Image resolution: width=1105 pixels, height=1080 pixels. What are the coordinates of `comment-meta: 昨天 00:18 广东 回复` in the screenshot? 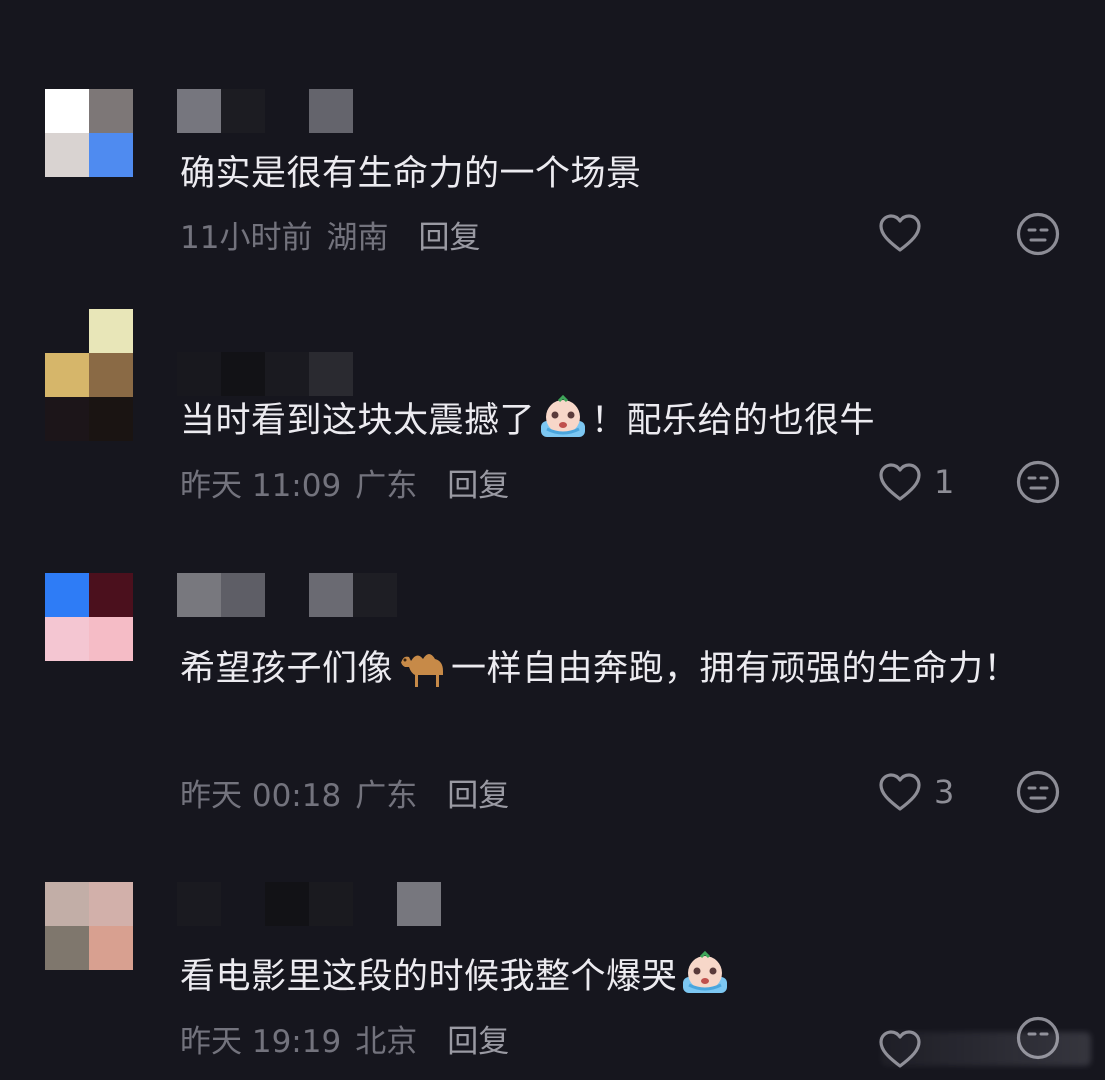 It's located at (344, 792).